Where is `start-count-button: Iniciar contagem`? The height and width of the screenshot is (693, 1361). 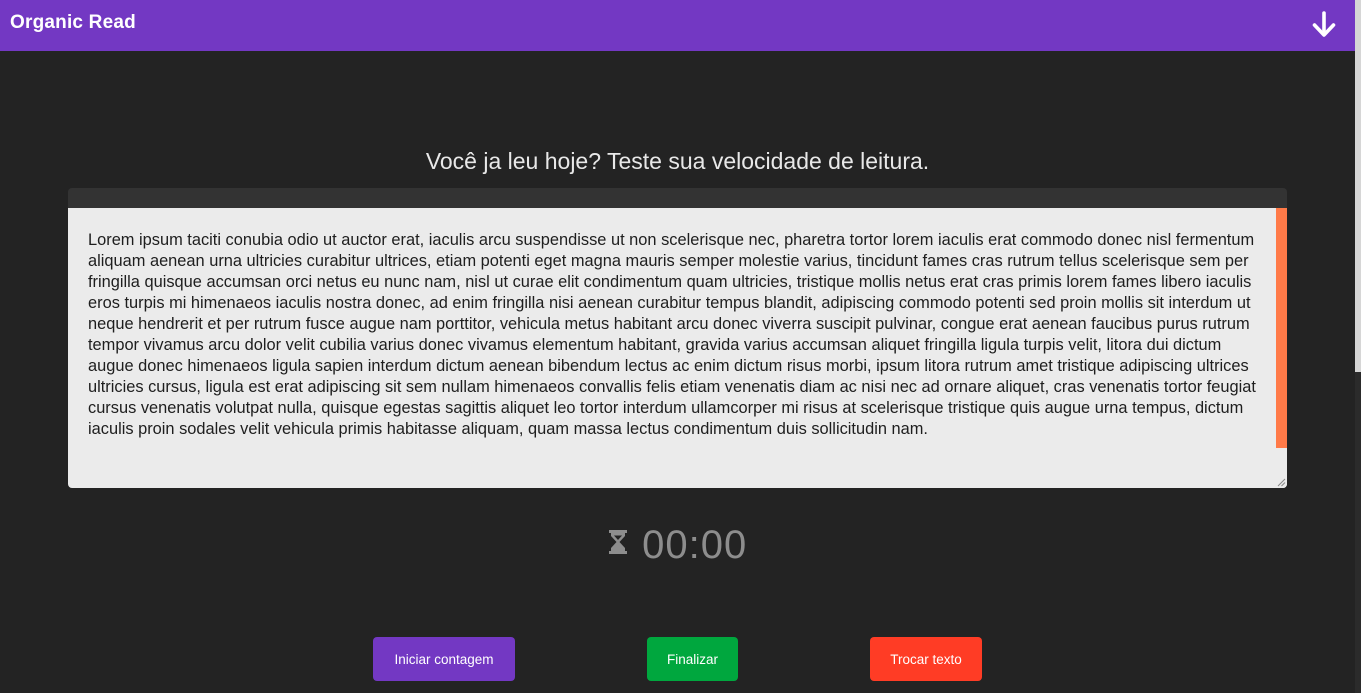
start-count-button: Iniciar contagem is located at coordinates (444, 659).